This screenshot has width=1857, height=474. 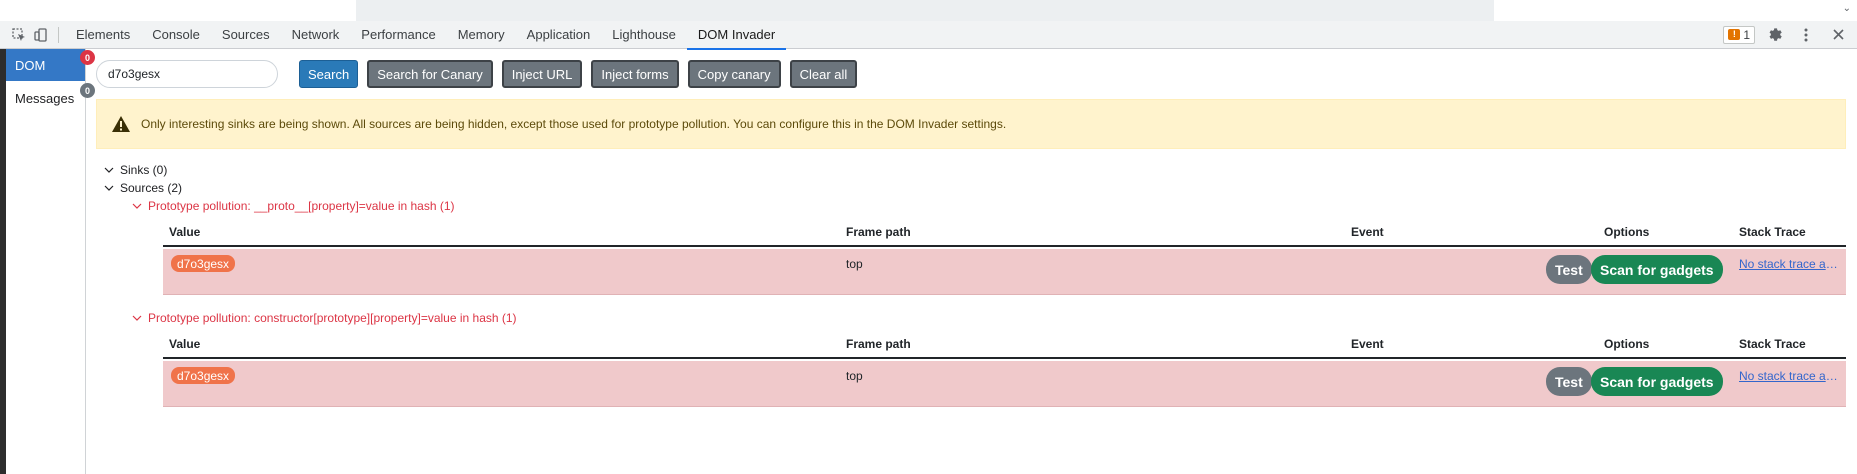 I want to click on dom-invader-sidebar: DOM 0 Messages 0, so click(x=47, y=261).